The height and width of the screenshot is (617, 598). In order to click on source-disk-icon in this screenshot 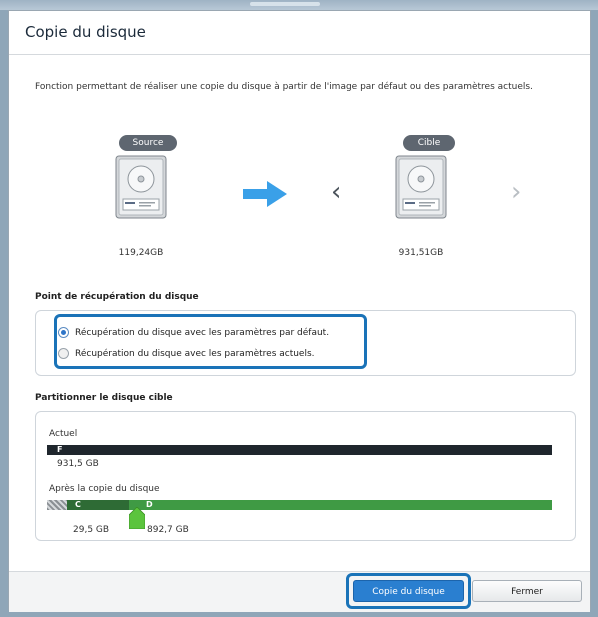, I will do `click(141, 187)`.